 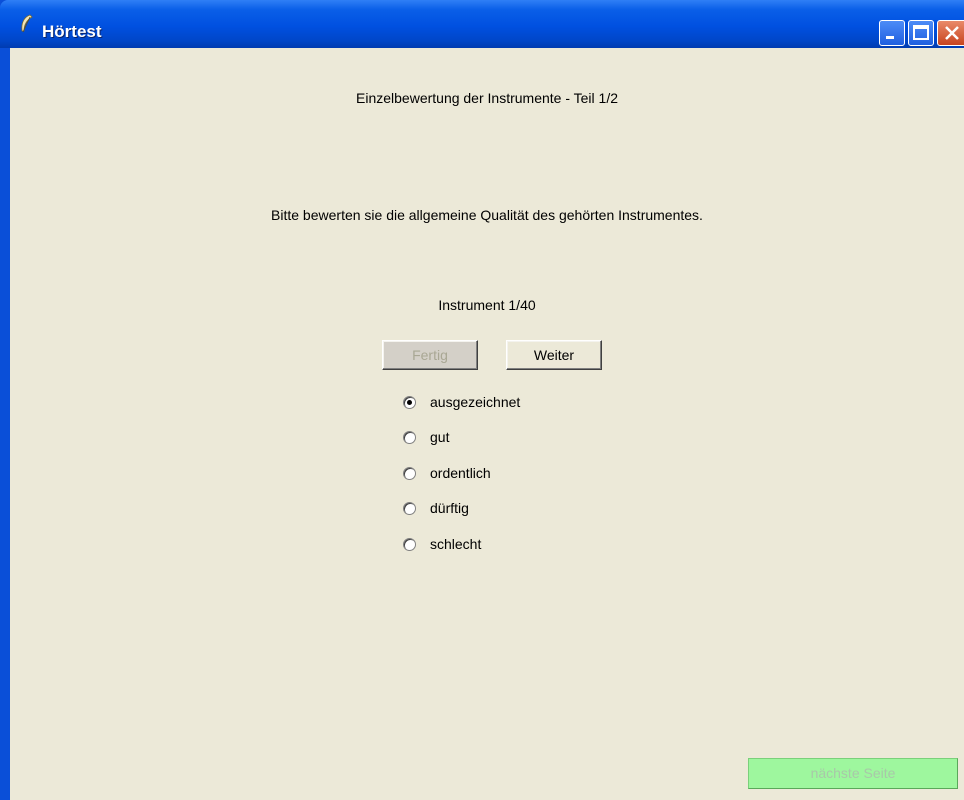 What do you see at coordinates (27, 23) in the screenshot?
I see `feather-icon` at bounding box center [27, 23].